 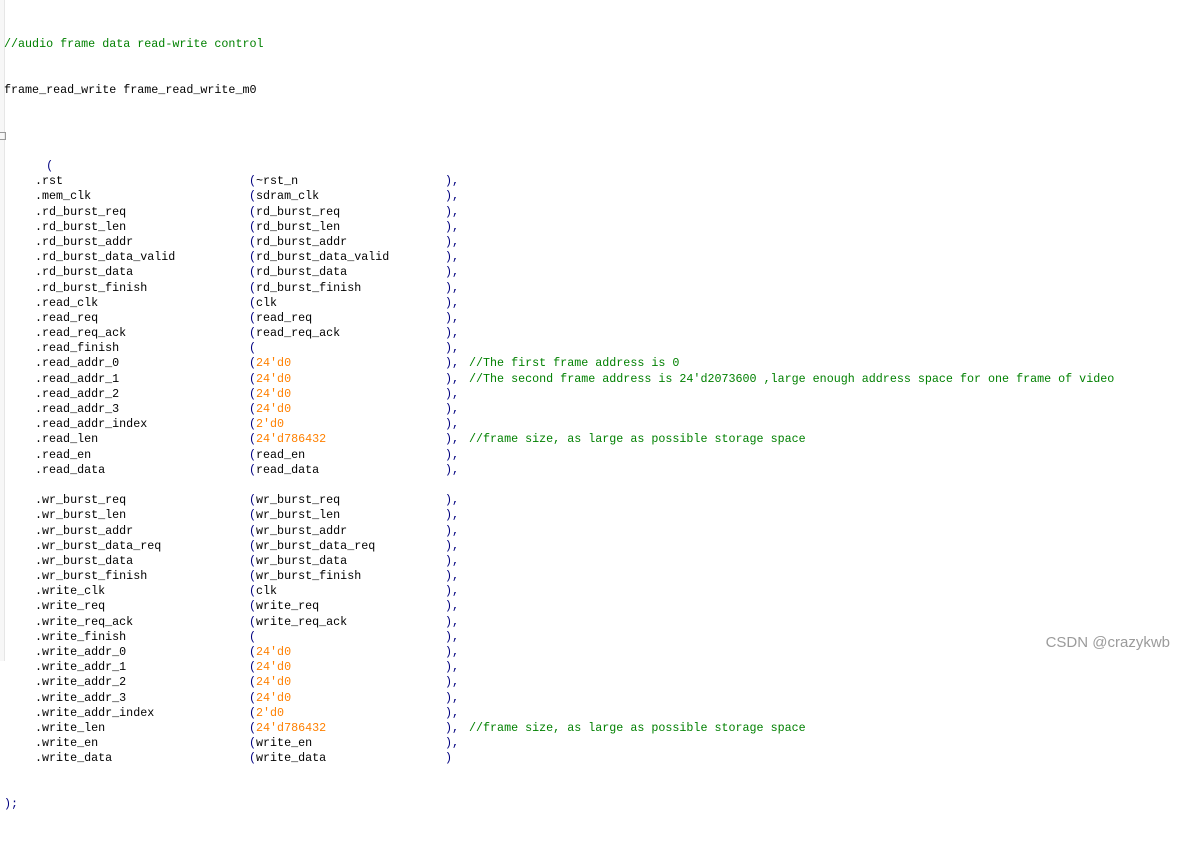 I want to click on port-connection-line: .read_req (read_req),, so click(x=231, y=318).